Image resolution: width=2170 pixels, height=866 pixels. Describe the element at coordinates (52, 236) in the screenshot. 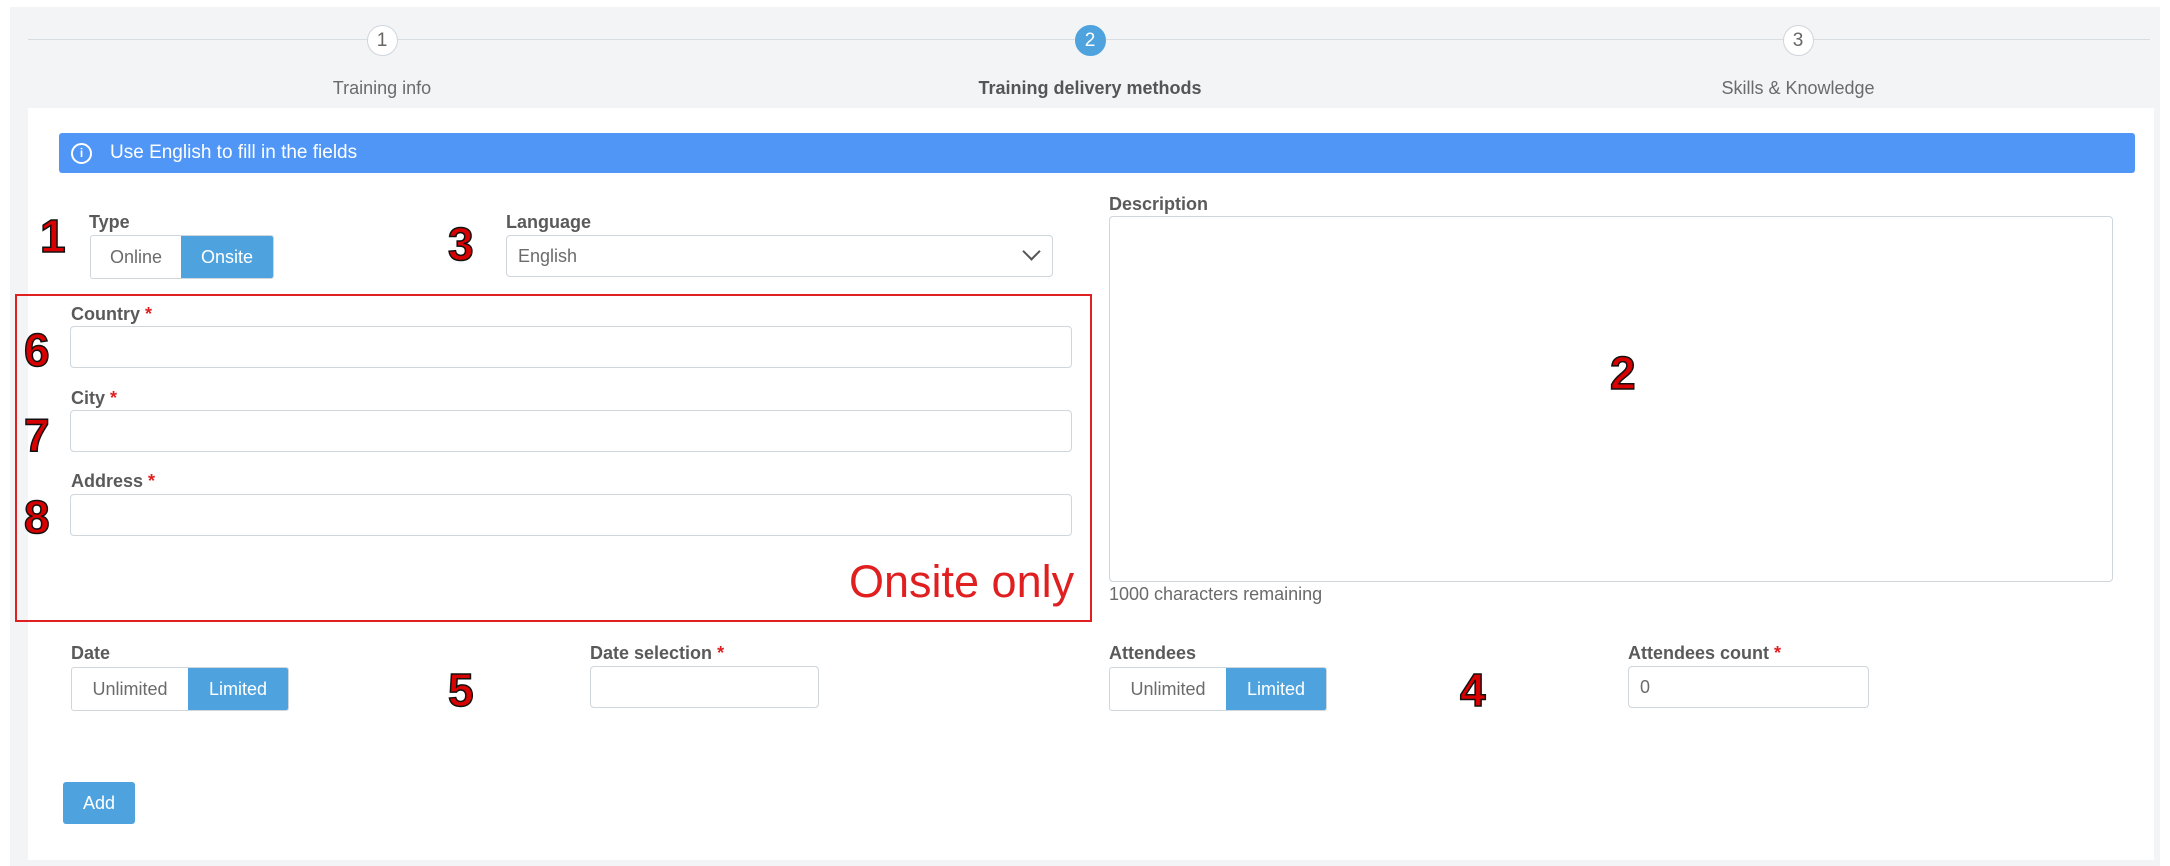

I see `marker-1: 1` at that location.